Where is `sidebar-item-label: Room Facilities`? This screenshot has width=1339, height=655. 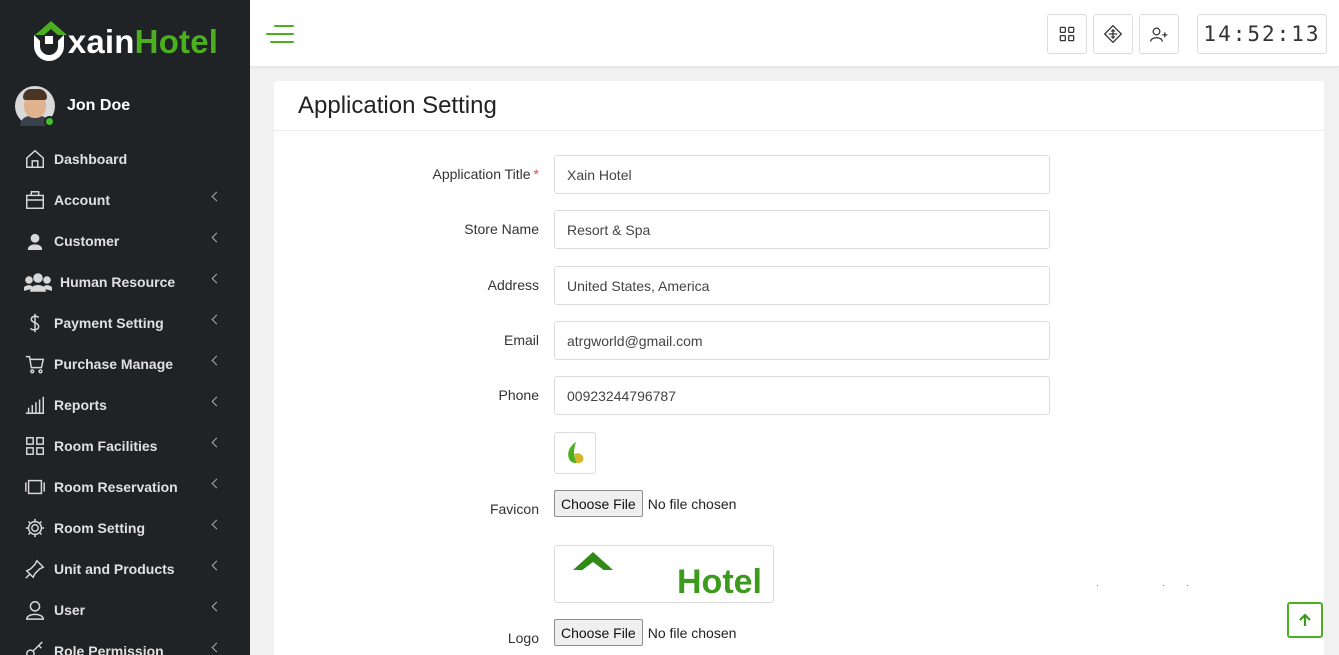 sidebar-item-label: Room Facilities is located at coordinates (106, 445).